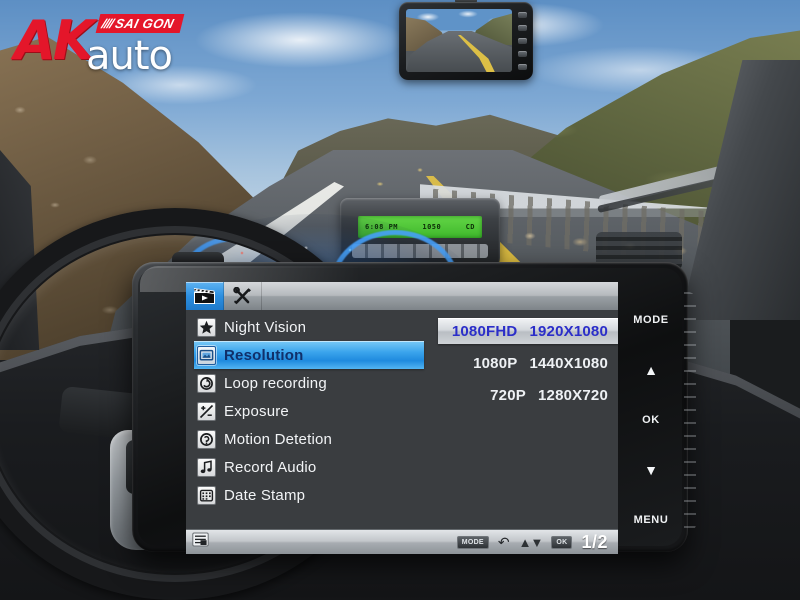 The width and height of the screenshot is (800, 600). Describe the element at coordinates (562, 542) in the screenshot. I see `ok-key-badge: OK` at that location.